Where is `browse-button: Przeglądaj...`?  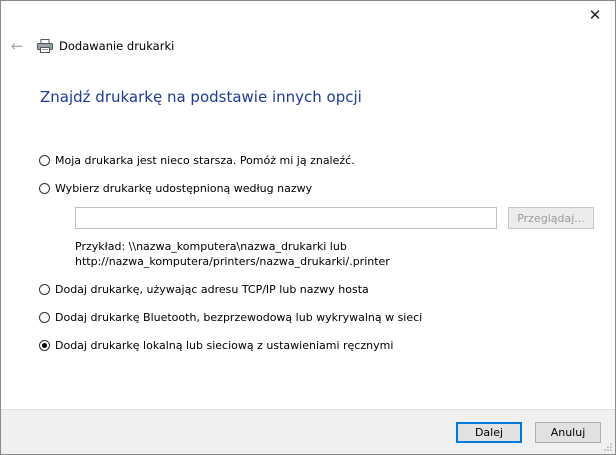 browse-button: Przeglądaj... is located at coordinates (551, 218).